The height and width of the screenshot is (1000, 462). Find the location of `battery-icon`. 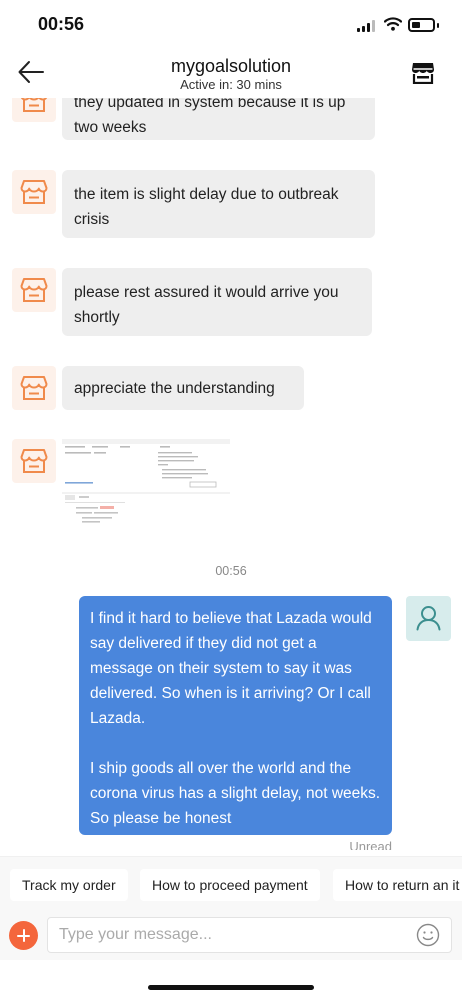

battery-icon is located at coordinates (421, 25).